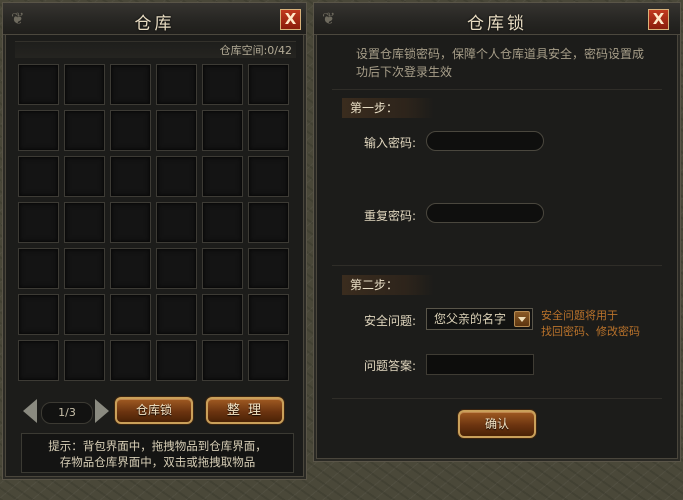 The width and height of the screenshot is (683, 500). I want to click on prev-page-arrow-icon, so click(30, 411).